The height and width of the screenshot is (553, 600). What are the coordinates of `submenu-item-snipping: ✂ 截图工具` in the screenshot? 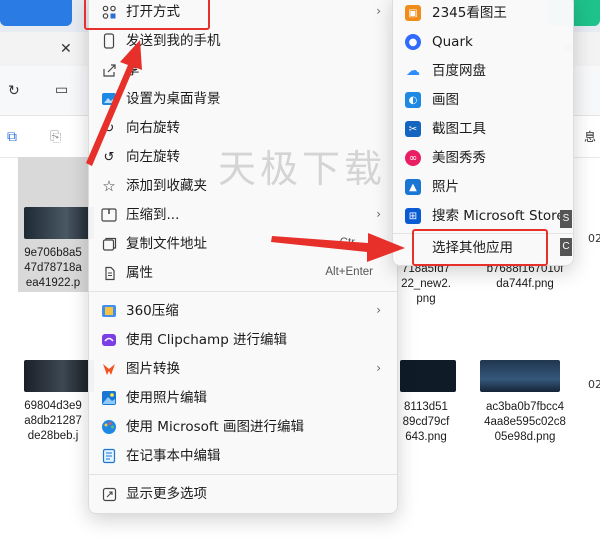 It's located at (483, 129).